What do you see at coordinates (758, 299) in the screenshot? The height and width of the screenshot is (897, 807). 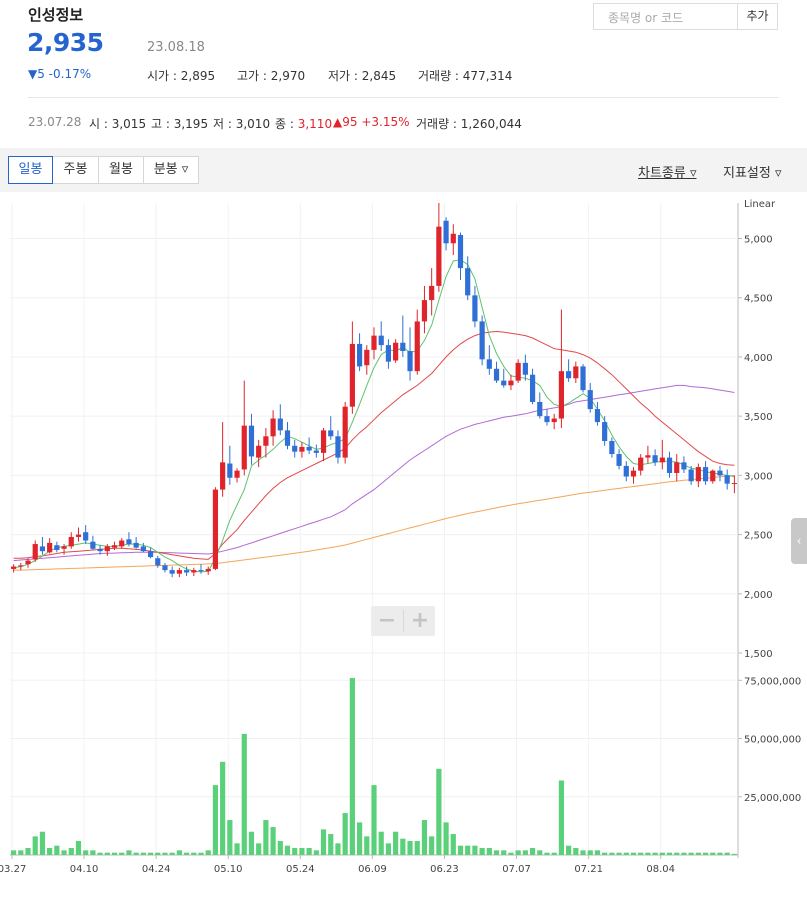 I see `price-tick-label: 4,500` at bounding box center [758, 299].